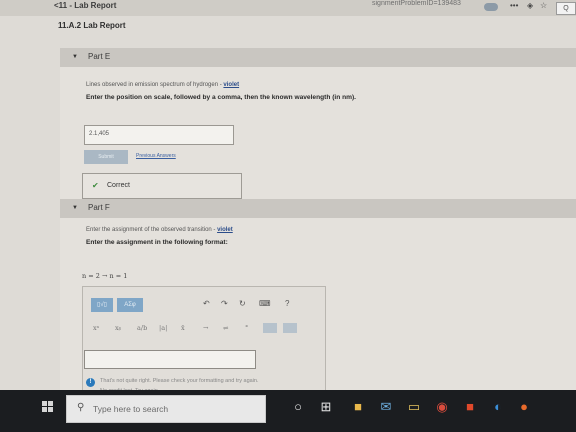  I want to click on correct-status-box: ✔ Correct, so click(162, 186).